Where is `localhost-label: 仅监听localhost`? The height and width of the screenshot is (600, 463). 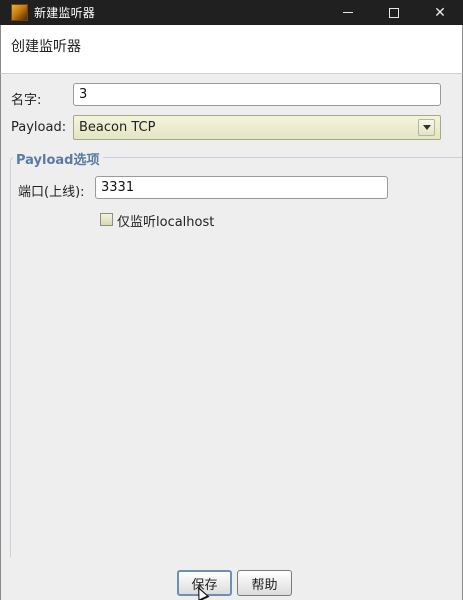
localhost-label: 仅监听localhost is located at coordinates (165, 220).